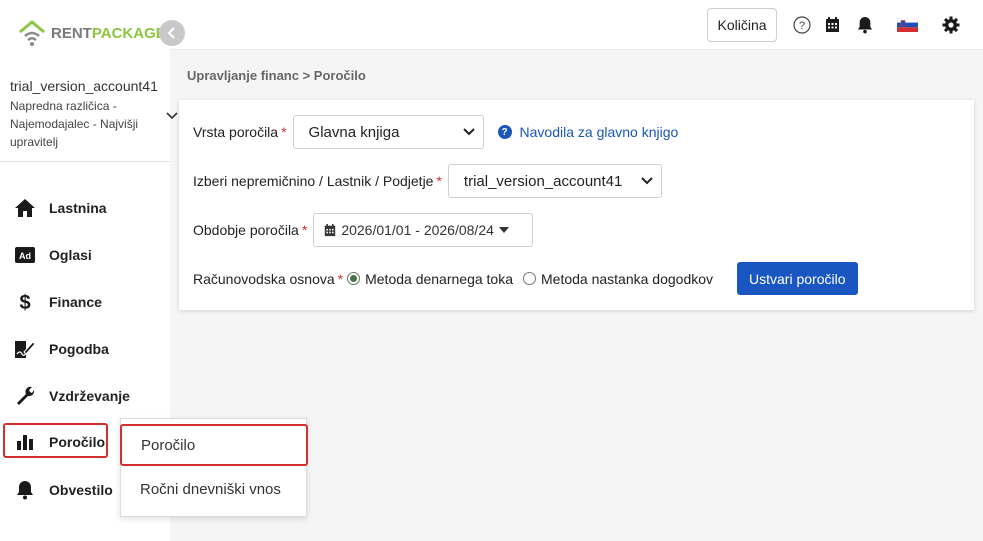  I want to click on quantity-button: Količina, so click(742, 25).